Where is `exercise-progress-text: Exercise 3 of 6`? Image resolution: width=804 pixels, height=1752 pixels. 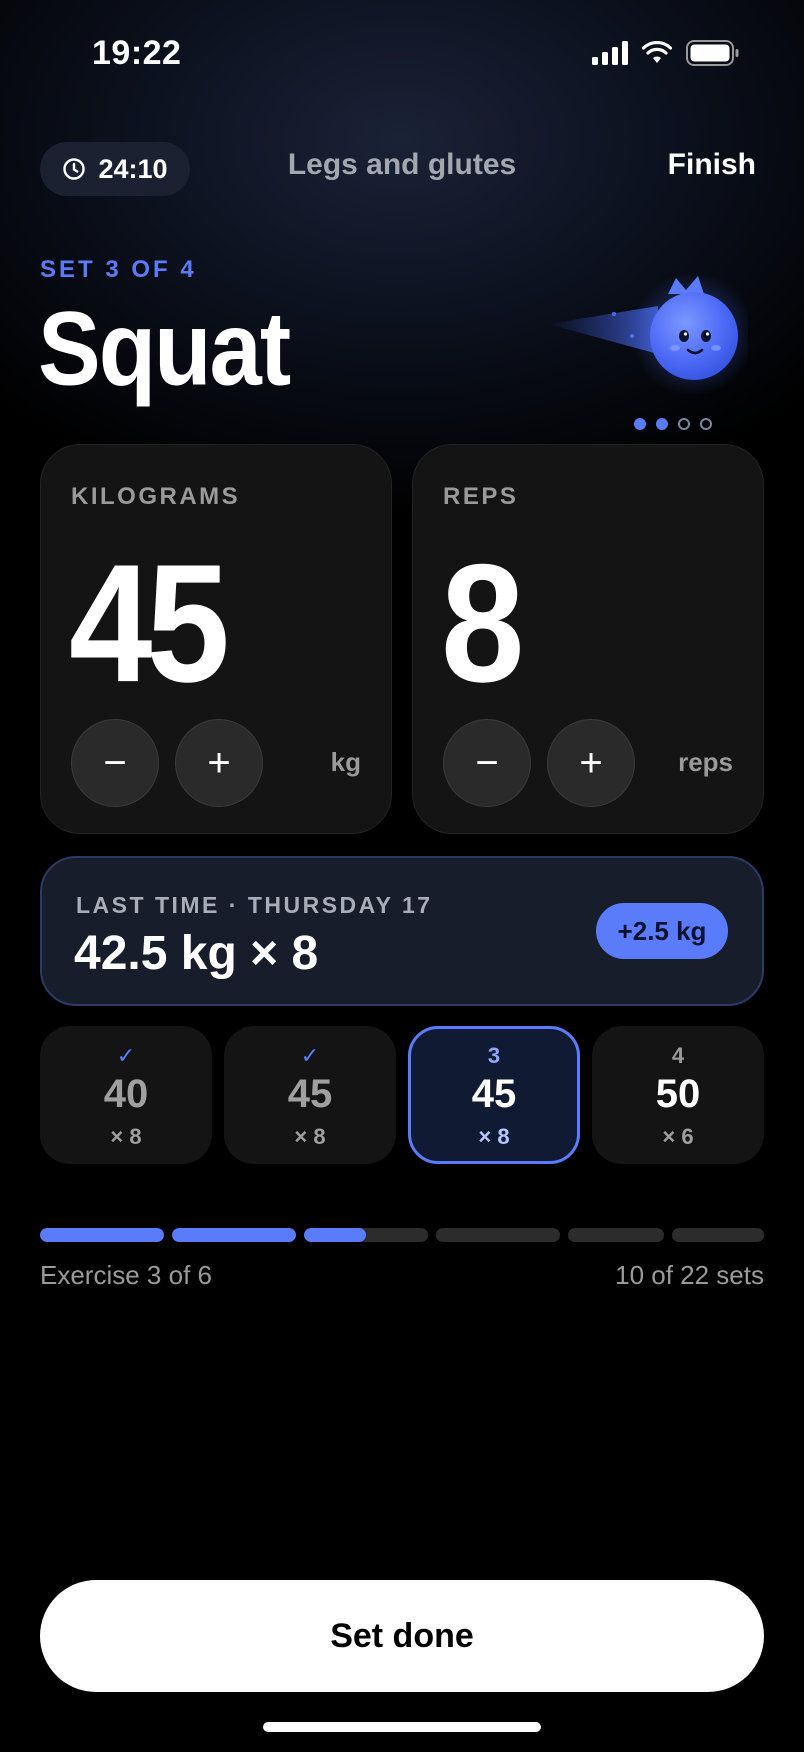
exercise-progress-text: Exercise 3 of 6 is located at coordinates (126, 1275).